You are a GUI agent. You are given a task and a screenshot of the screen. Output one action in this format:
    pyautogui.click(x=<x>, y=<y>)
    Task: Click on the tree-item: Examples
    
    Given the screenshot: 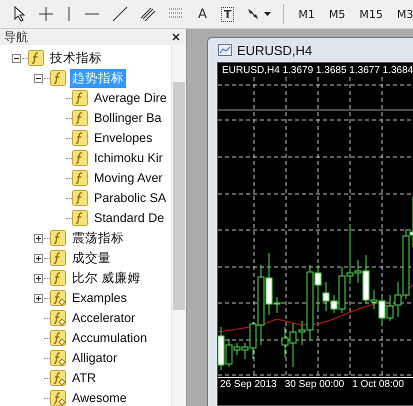 What is the action you would take?
    pyautogui.click(x=99, y=298)
    